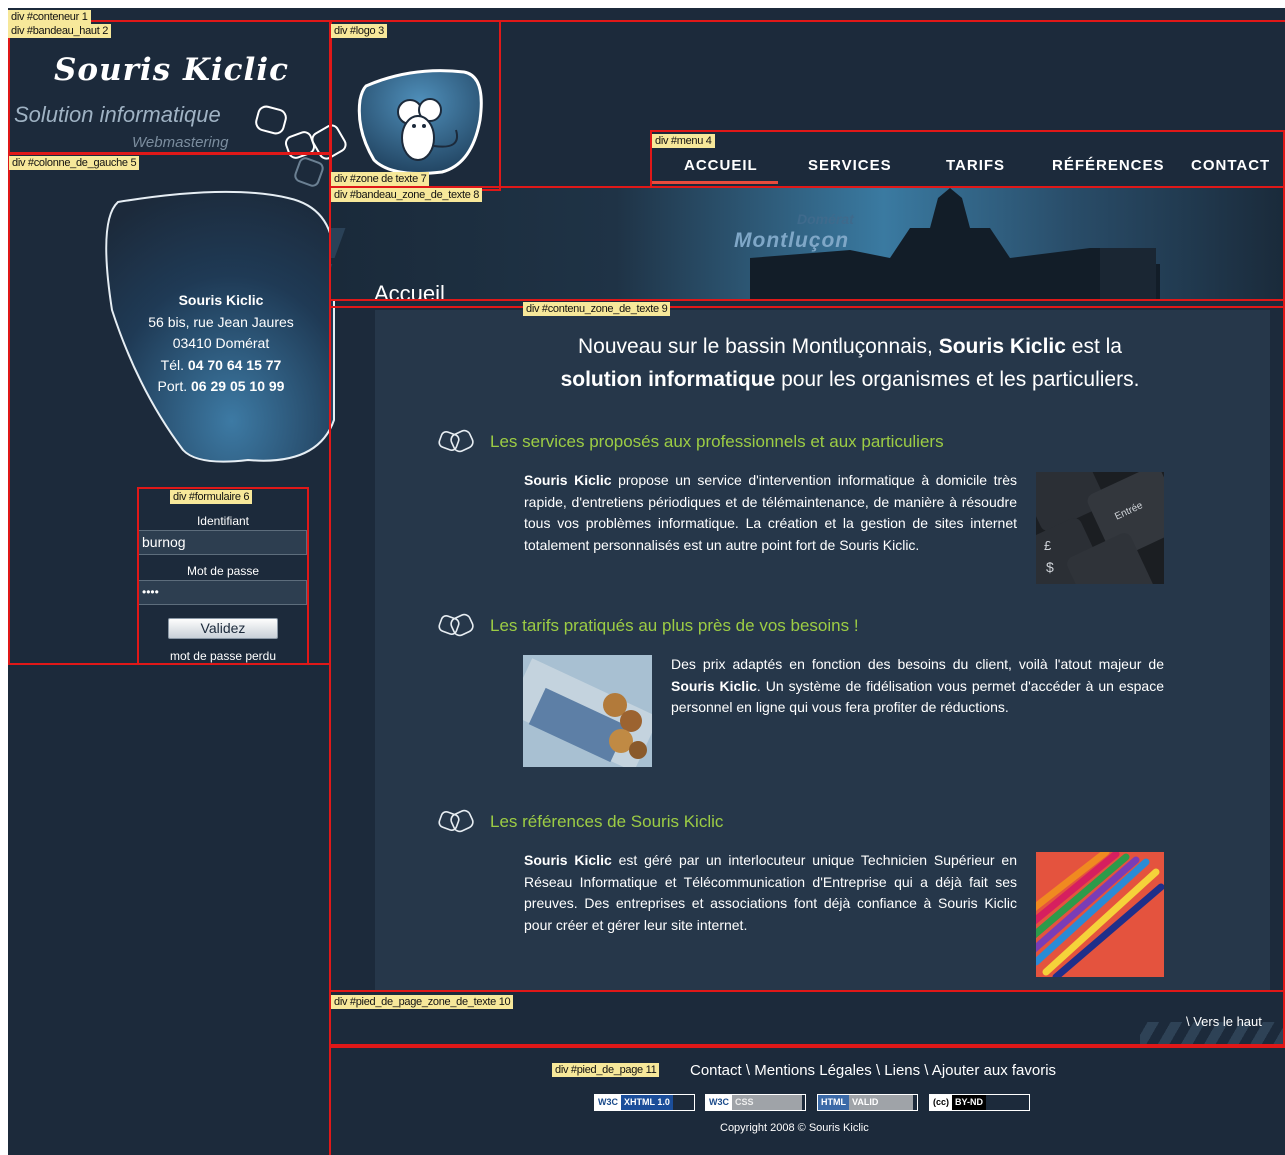 This screenshot has height=1155, width=1285. What do you see at coordinates (407, 195) in the screenshot?
I see `debug-label: div #bandeau_zone_de_texte 8` at bounding box center [407, 195].